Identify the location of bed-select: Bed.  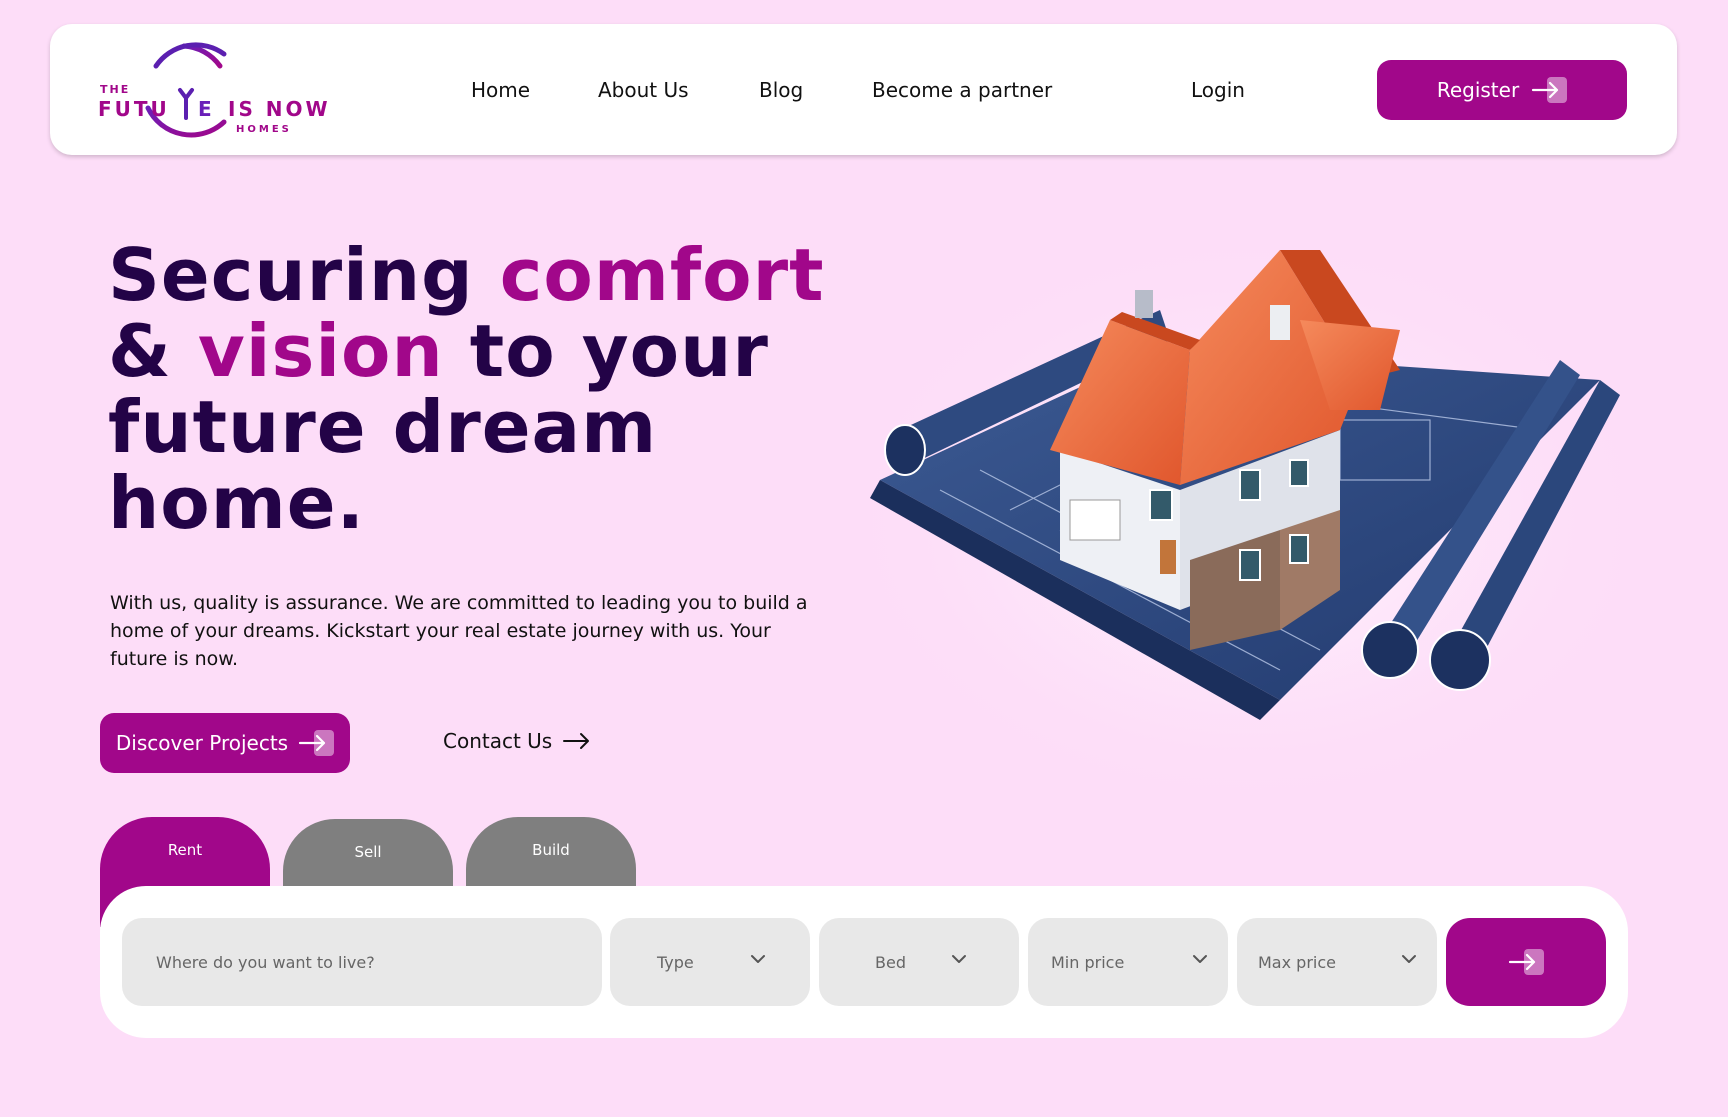
(919, 962).